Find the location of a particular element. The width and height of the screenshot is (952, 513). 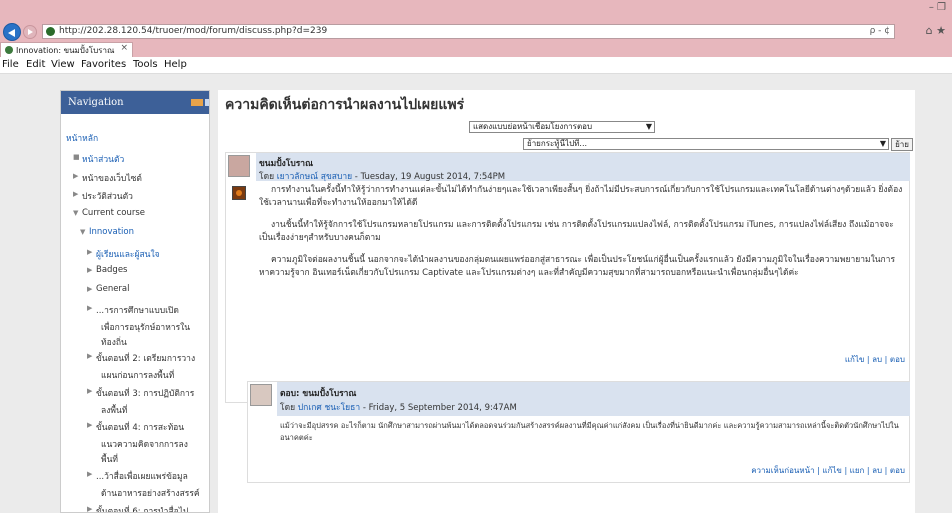

nav-item: General is located at coordinates (113, 289).